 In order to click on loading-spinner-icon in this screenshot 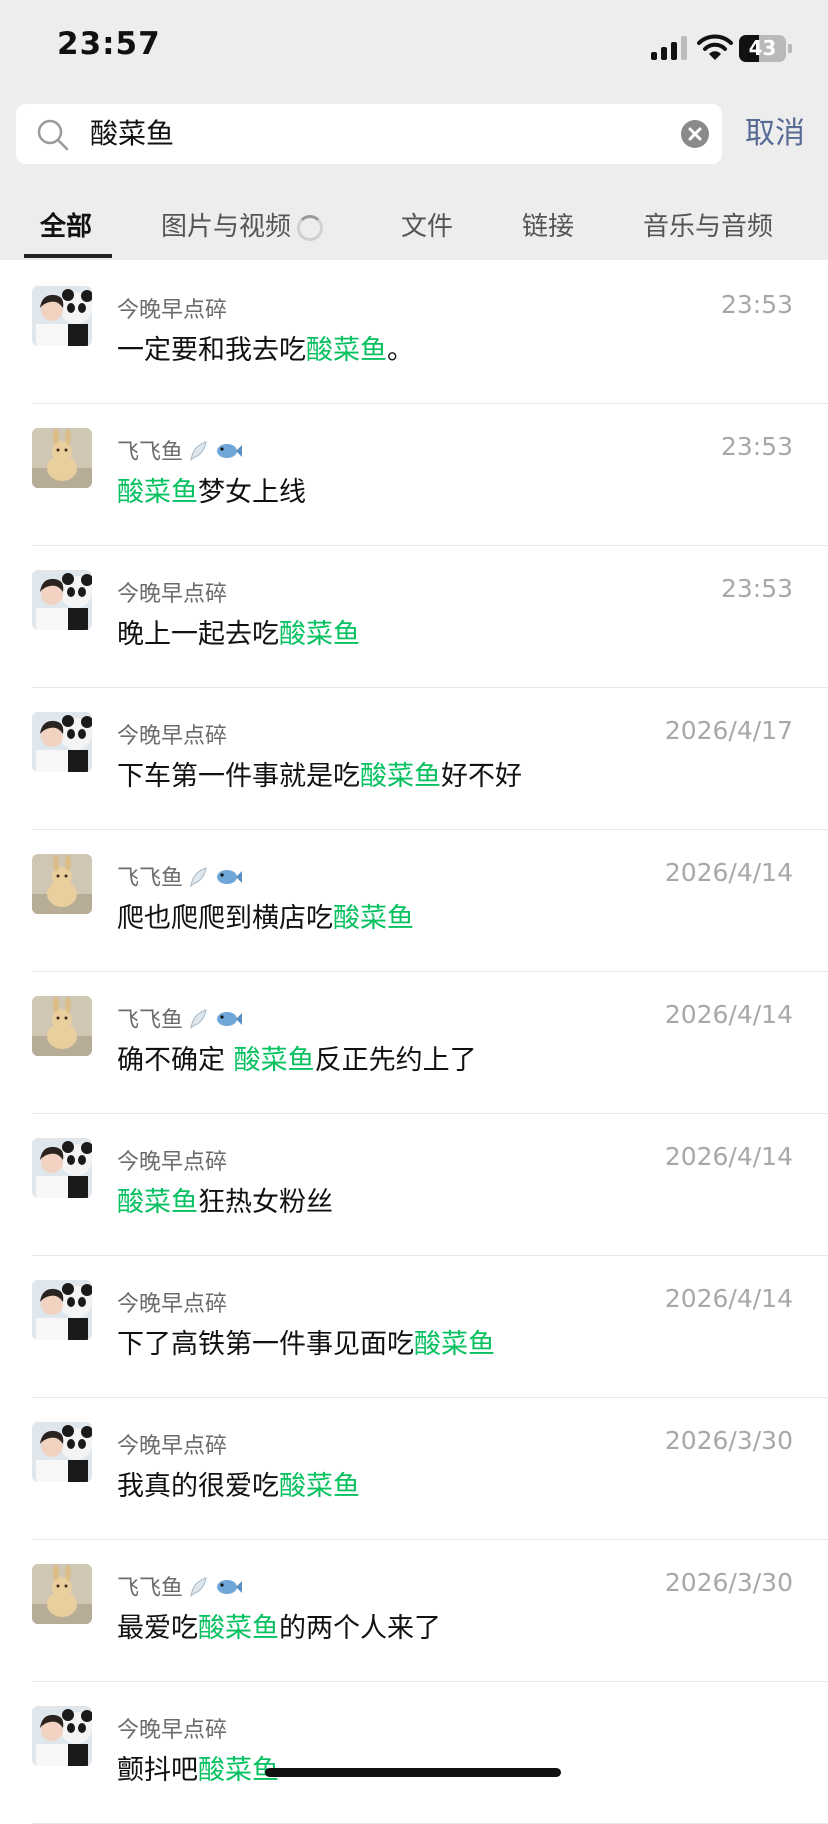, I will do `click(310, 228)`.